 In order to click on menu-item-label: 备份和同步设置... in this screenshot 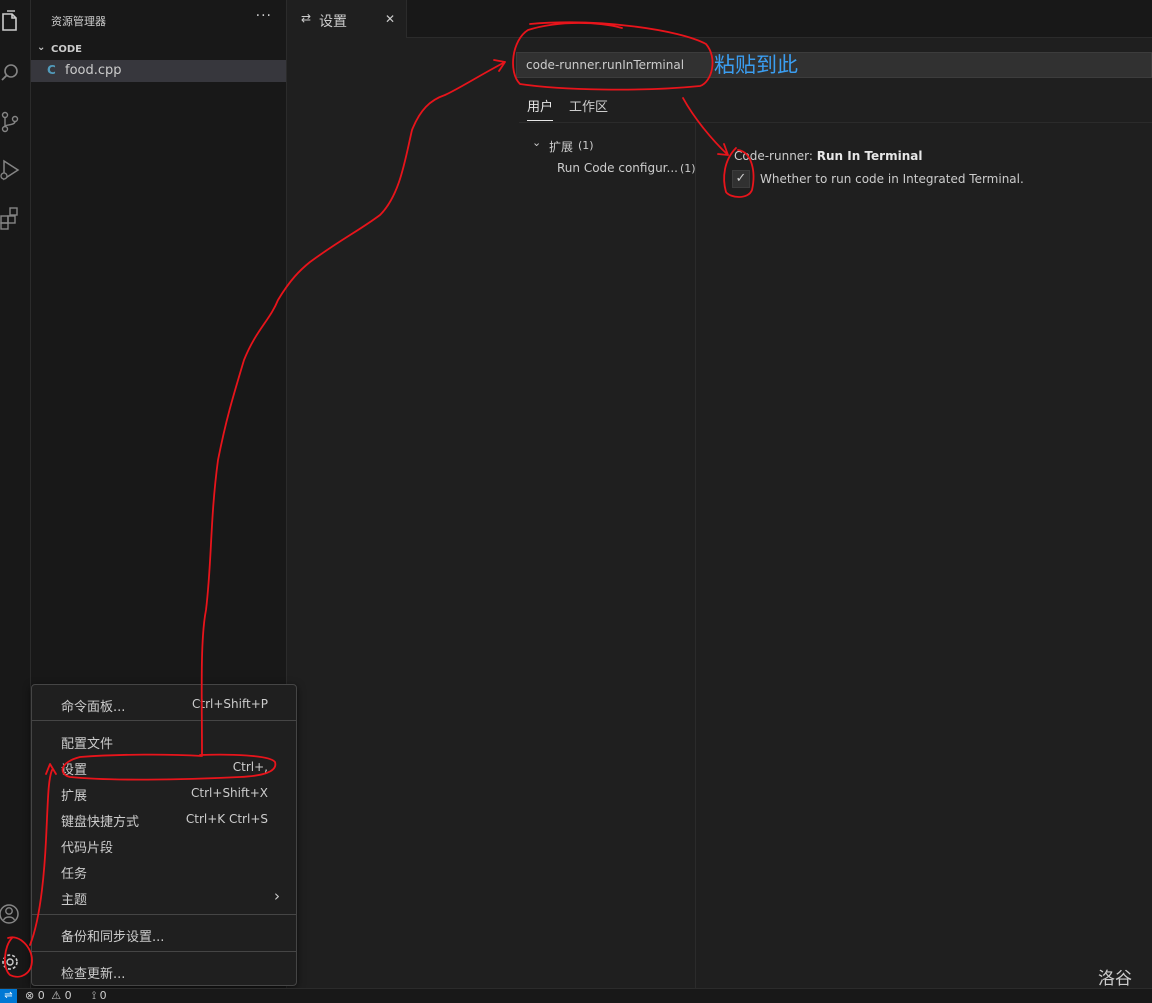, I will do `click(113, 937)`.